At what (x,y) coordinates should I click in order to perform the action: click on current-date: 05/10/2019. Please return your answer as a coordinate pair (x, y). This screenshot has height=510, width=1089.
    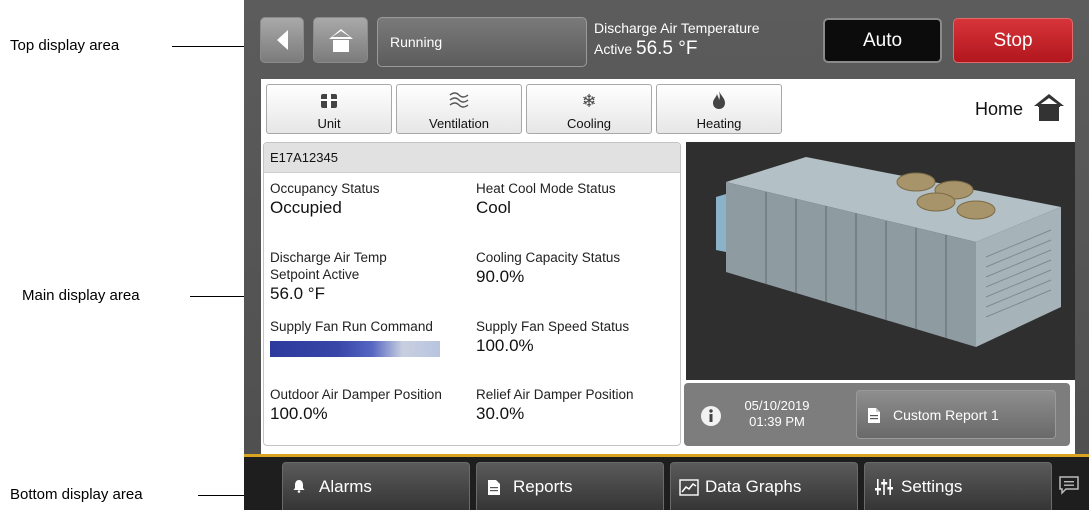
    Looking at the image, I should click on (777, 405).